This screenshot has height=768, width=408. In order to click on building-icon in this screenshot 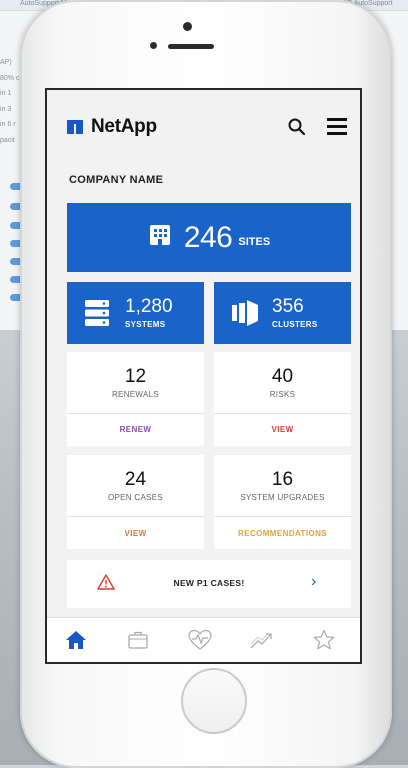, I will do `click(160, 237)`.